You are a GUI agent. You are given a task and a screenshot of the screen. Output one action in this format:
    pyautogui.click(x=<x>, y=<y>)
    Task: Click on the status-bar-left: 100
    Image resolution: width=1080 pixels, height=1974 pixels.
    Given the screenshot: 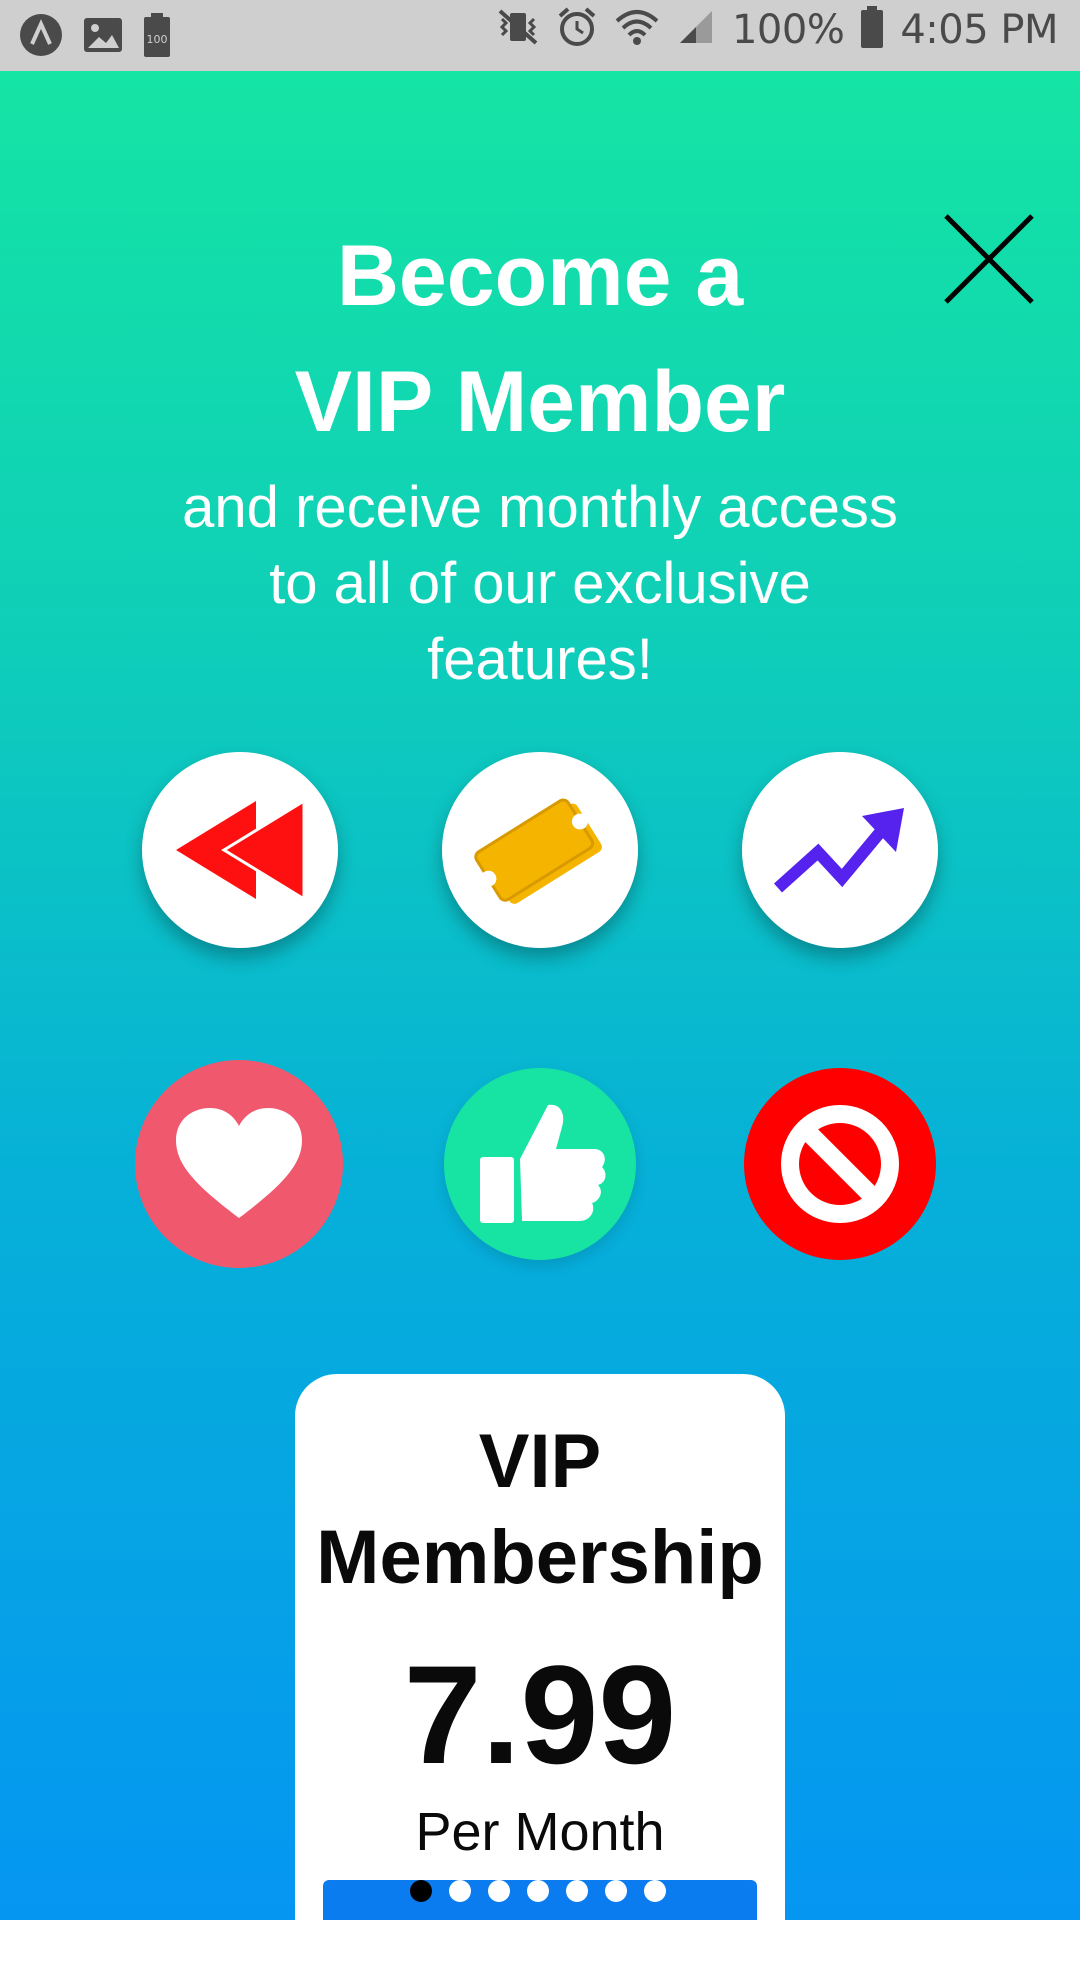 What is the action you would take?
    pyautogui.click(x=95, y=37)
    